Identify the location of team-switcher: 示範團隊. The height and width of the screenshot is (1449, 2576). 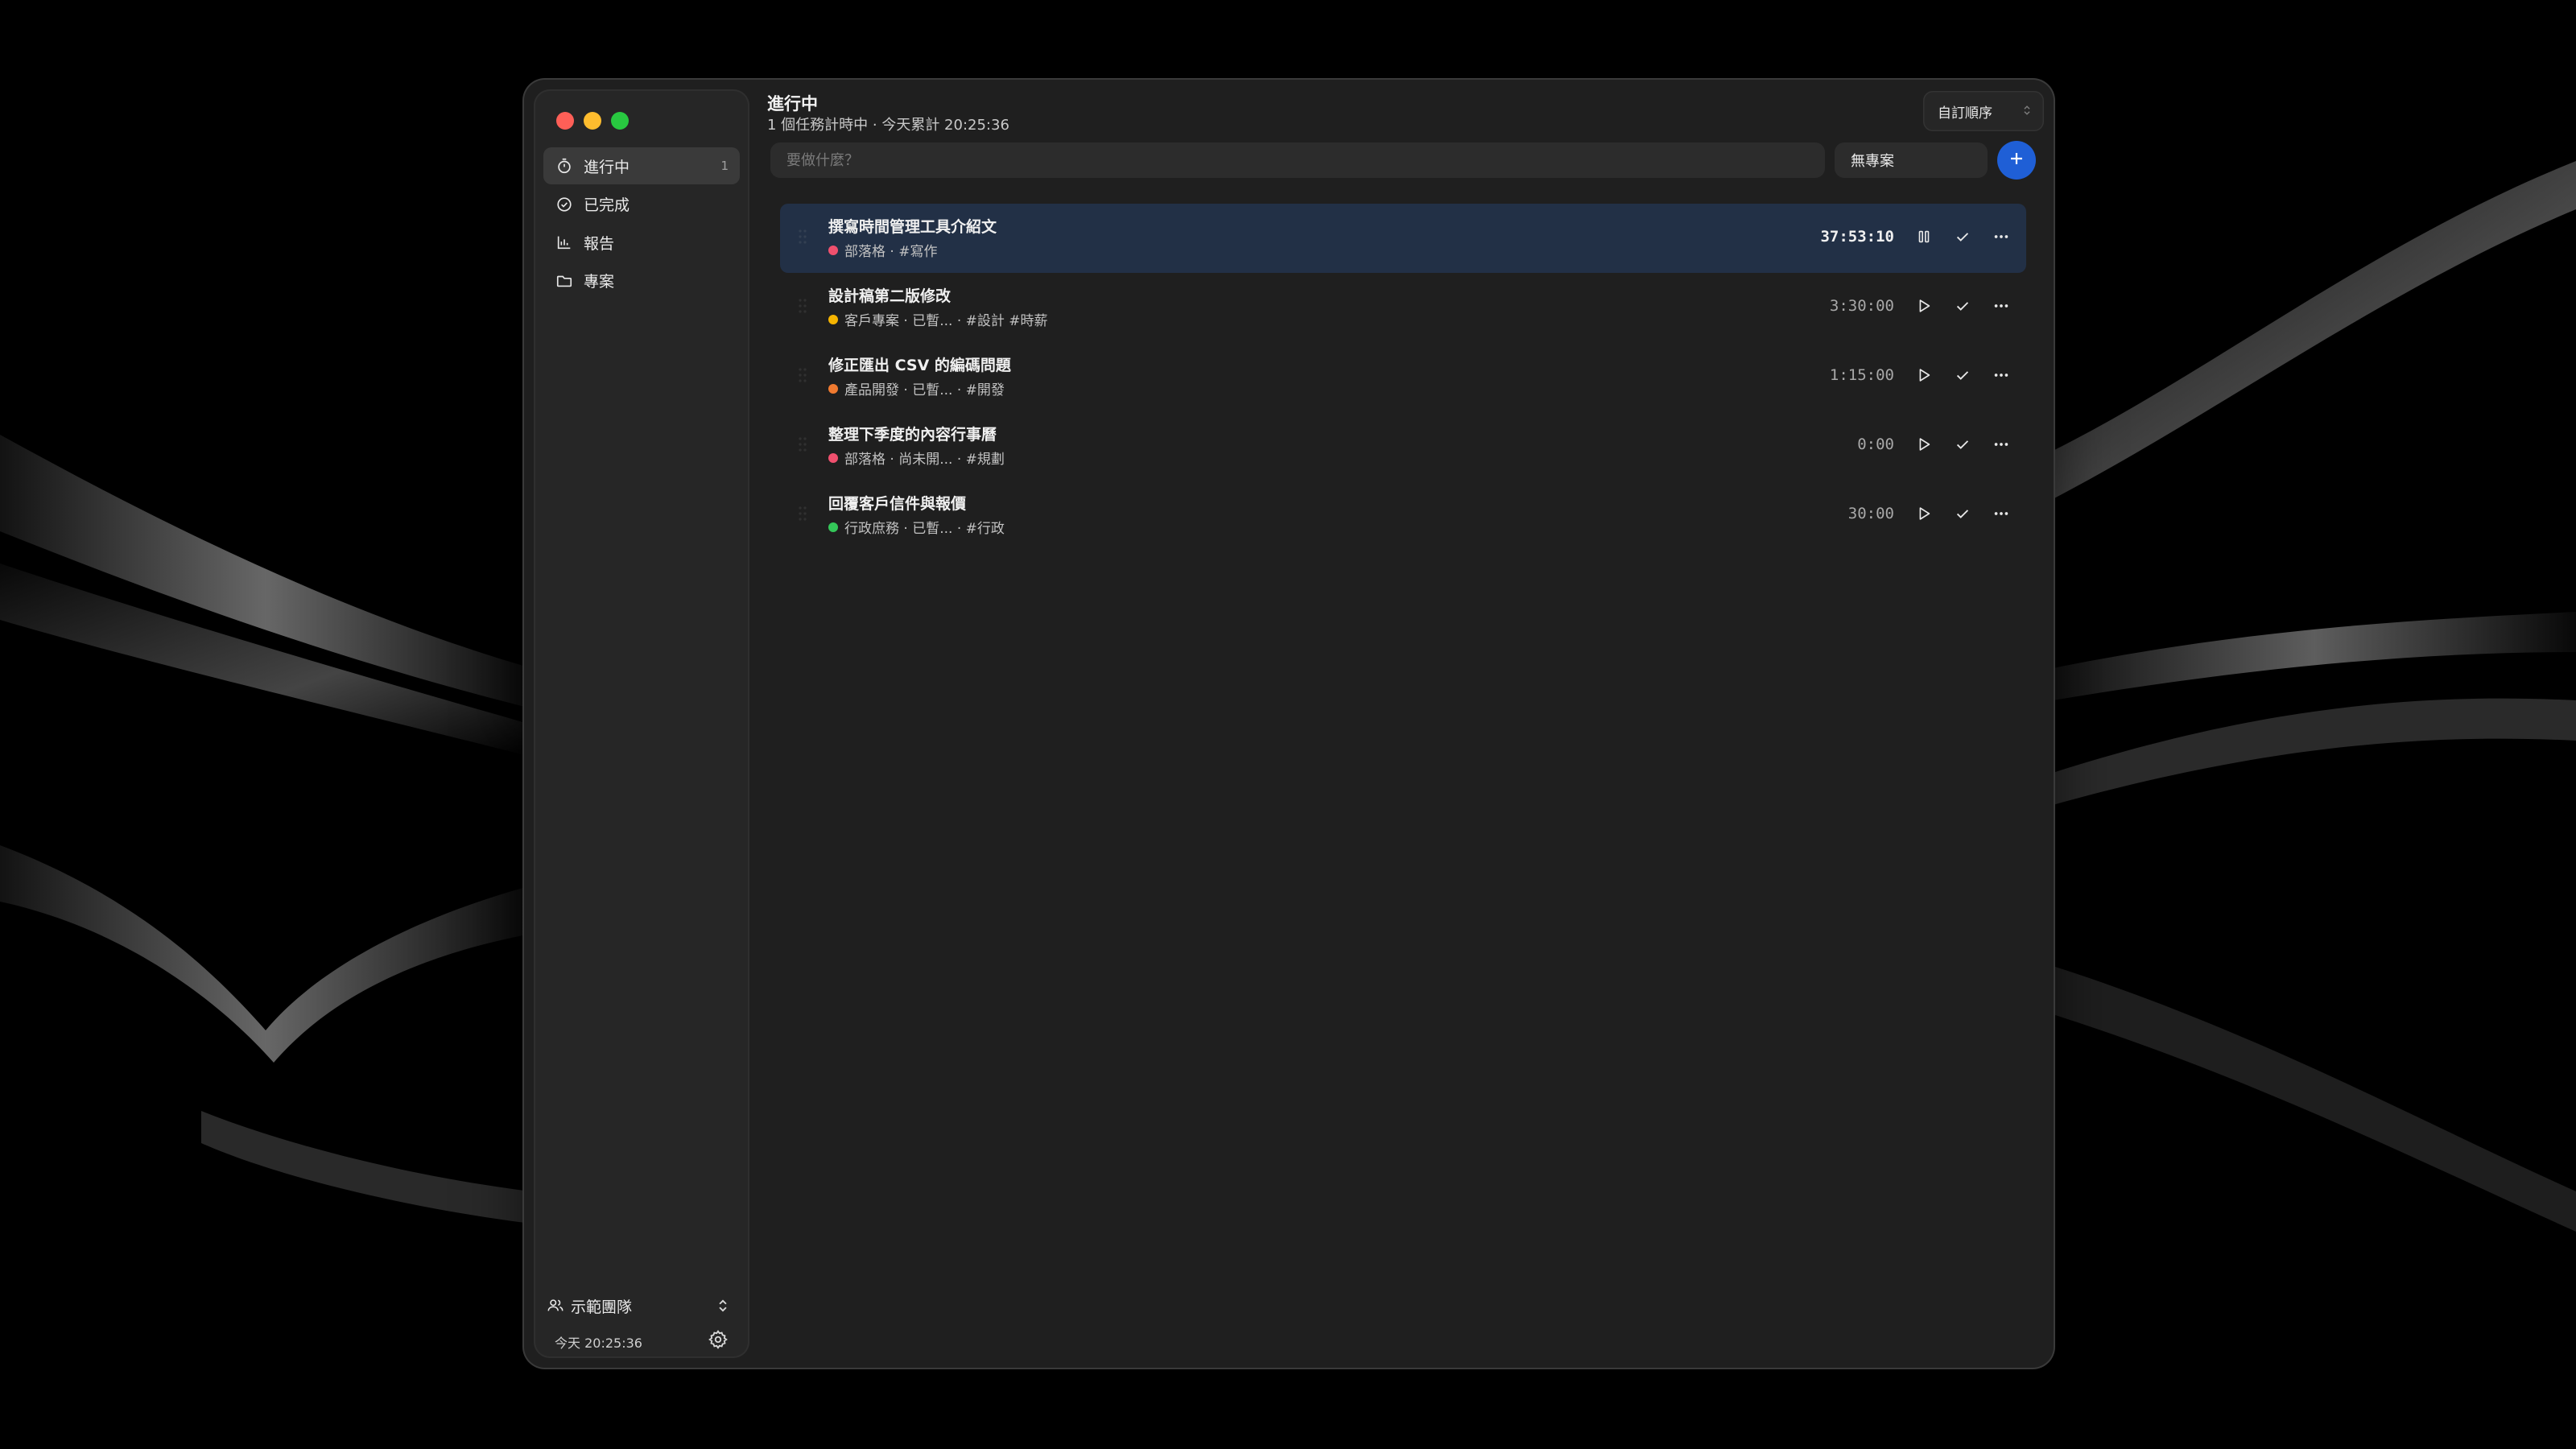
(642, 1305).